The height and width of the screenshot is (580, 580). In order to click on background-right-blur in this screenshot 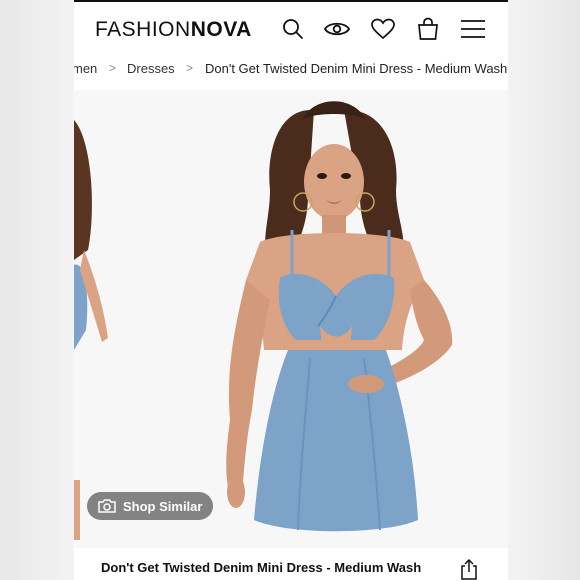, I will do `click(544, 290)`.